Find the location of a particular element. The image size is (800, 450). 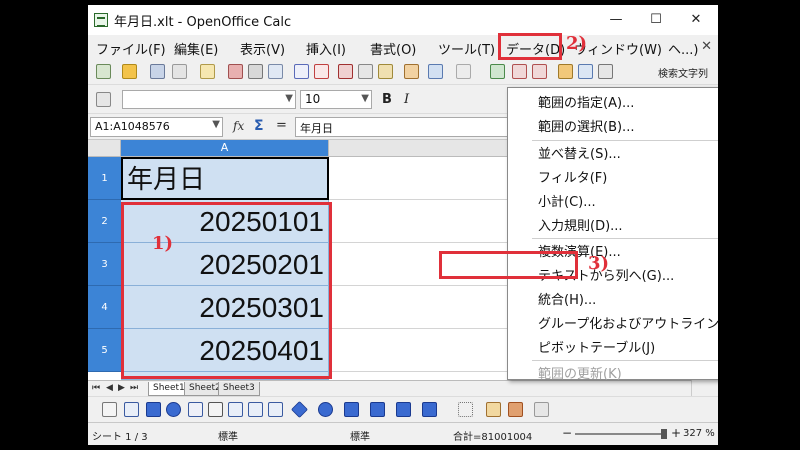

data-menu-item-filter: フィルタ(F) is located at coordinates (572, 176).